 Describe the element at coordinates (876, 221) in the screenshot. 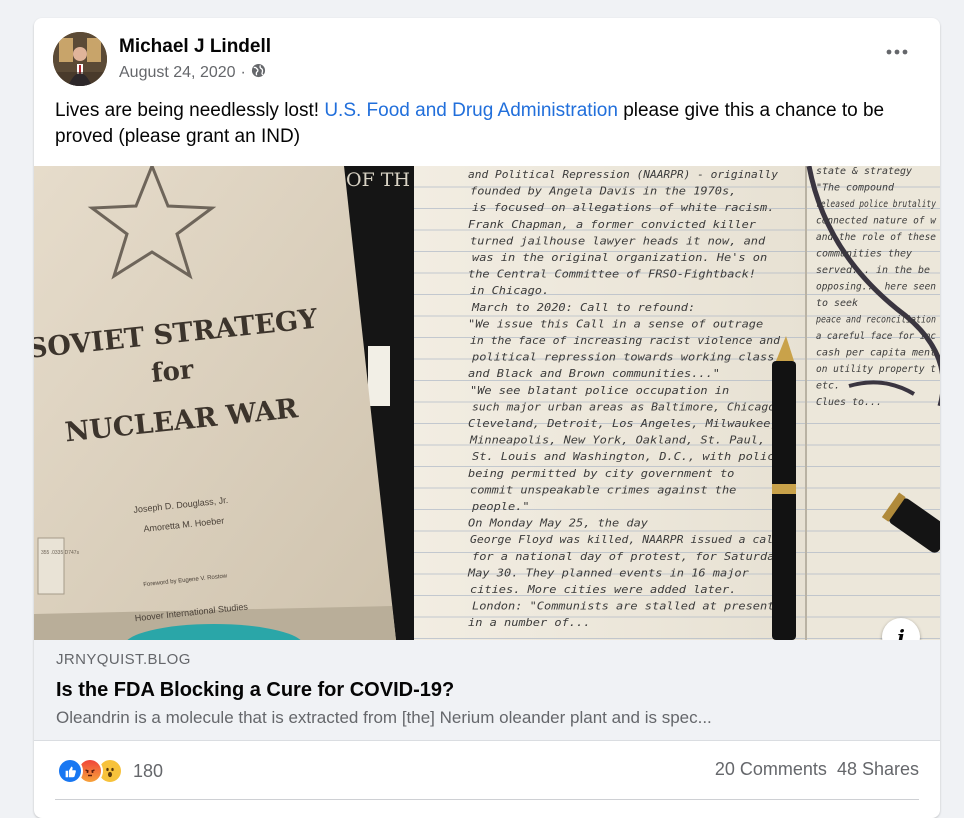

I see `notebook-right-line: connected nature of w` at that location.